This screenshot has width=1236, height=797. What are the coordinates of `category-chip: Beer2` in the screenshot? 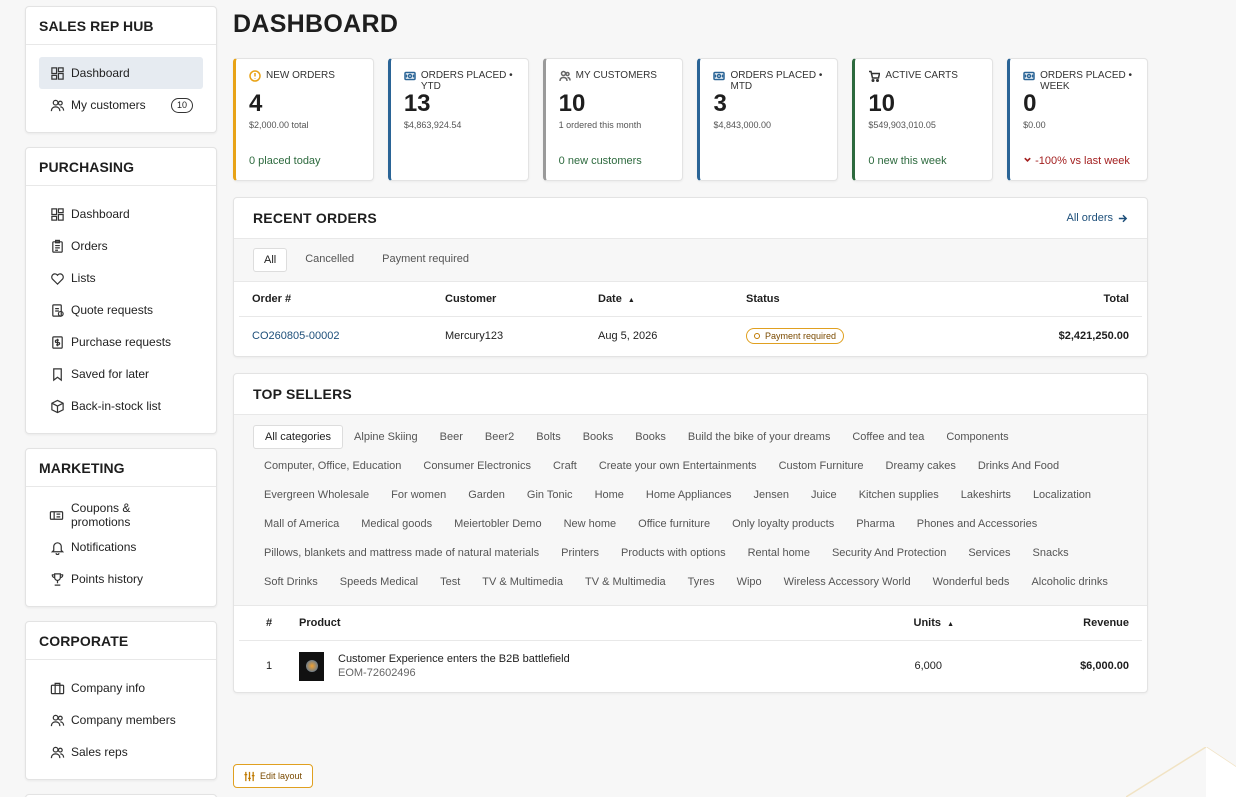 It's located at (499, 437).